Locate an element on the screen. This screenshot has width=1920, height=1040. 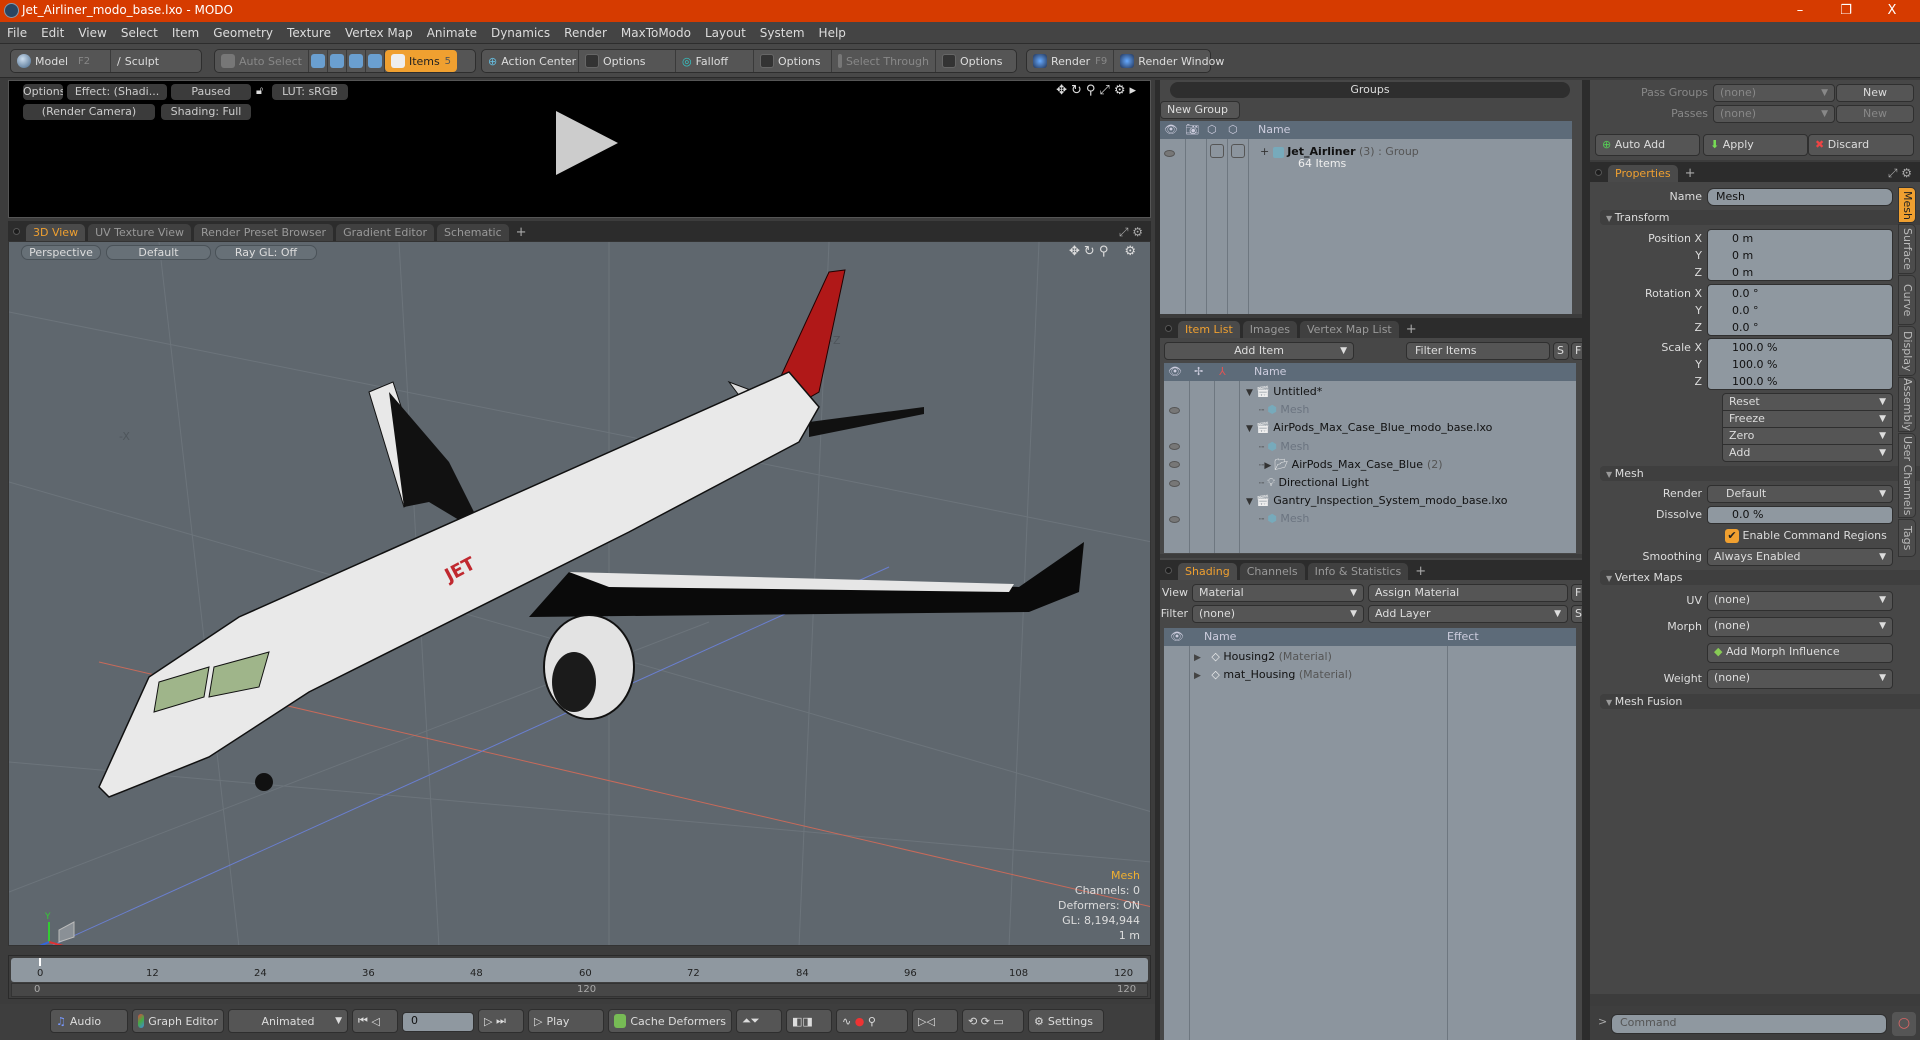
play-button: ▷ Play is located at coordinates (566, 1021).